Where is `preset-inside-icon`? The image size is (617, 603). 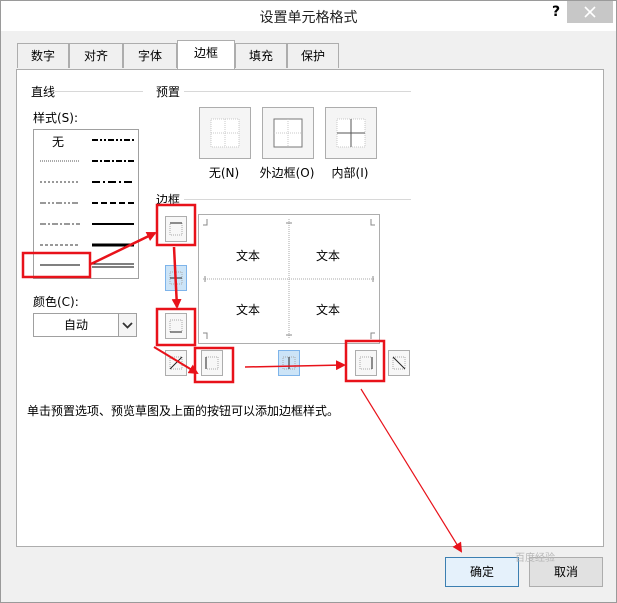 preset-inside-icon is located at coordinates (351, 133).